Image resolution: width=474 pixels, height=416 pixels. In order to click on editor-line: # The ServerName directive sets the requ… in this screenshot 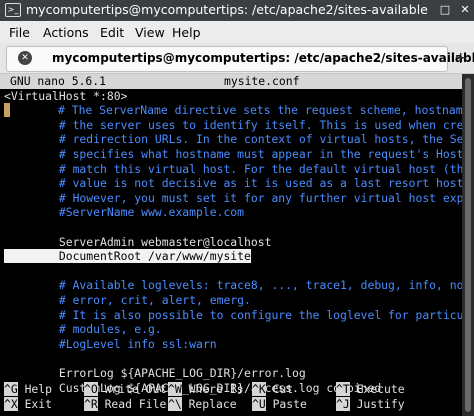, I will do `click(239, 110)`.